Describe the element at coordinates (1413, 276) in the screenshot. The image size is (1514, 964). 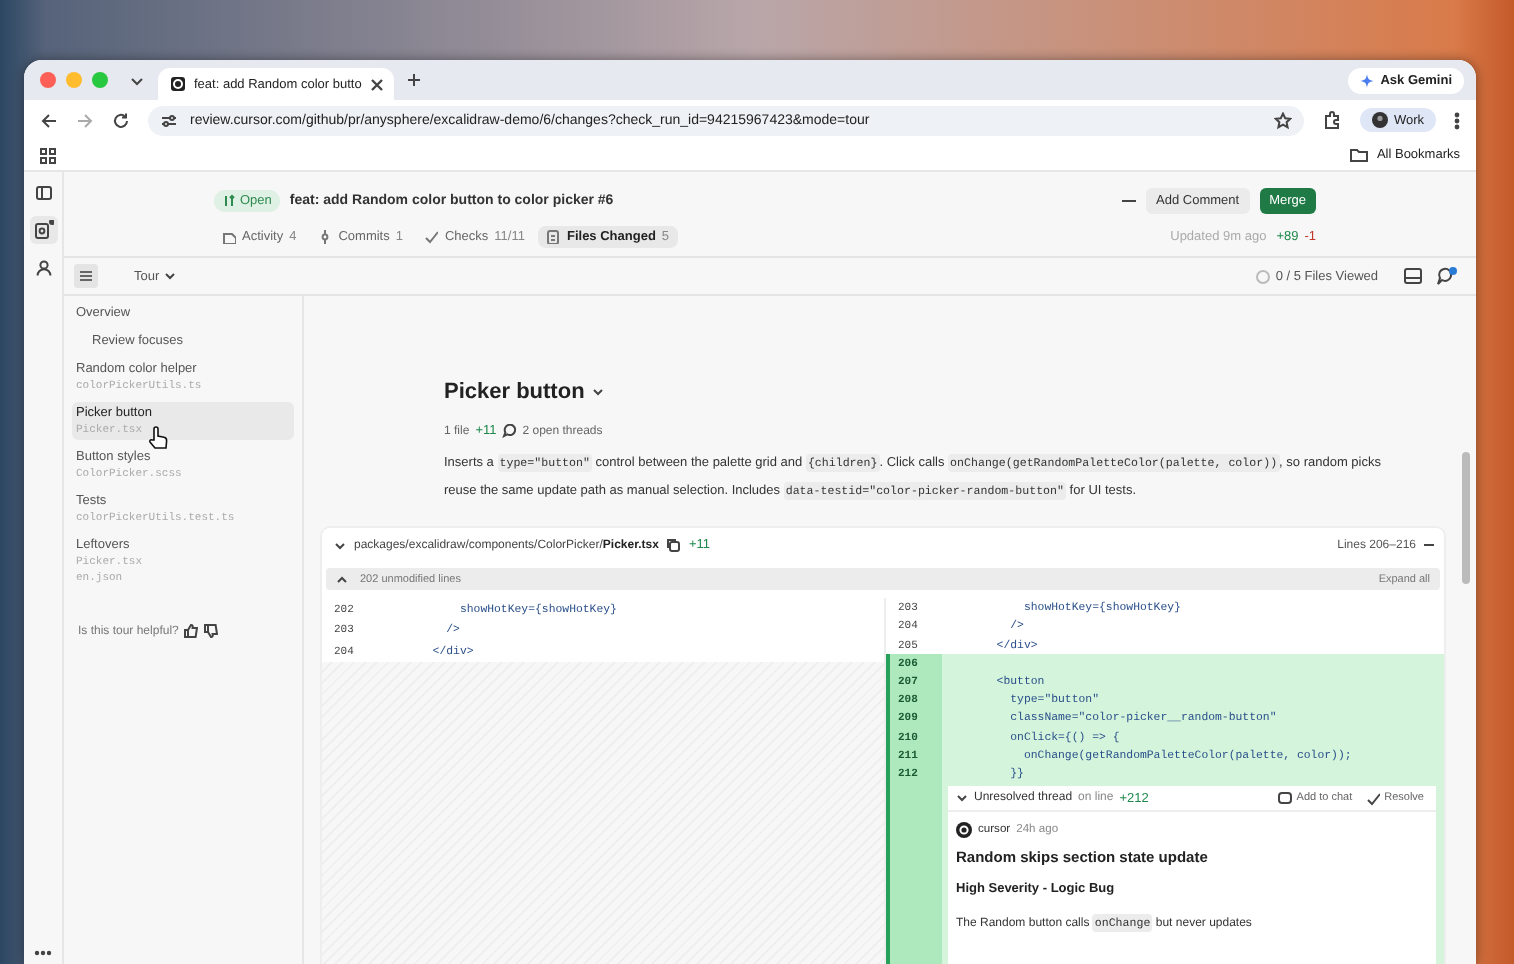
I see `panel-icon` at that location.